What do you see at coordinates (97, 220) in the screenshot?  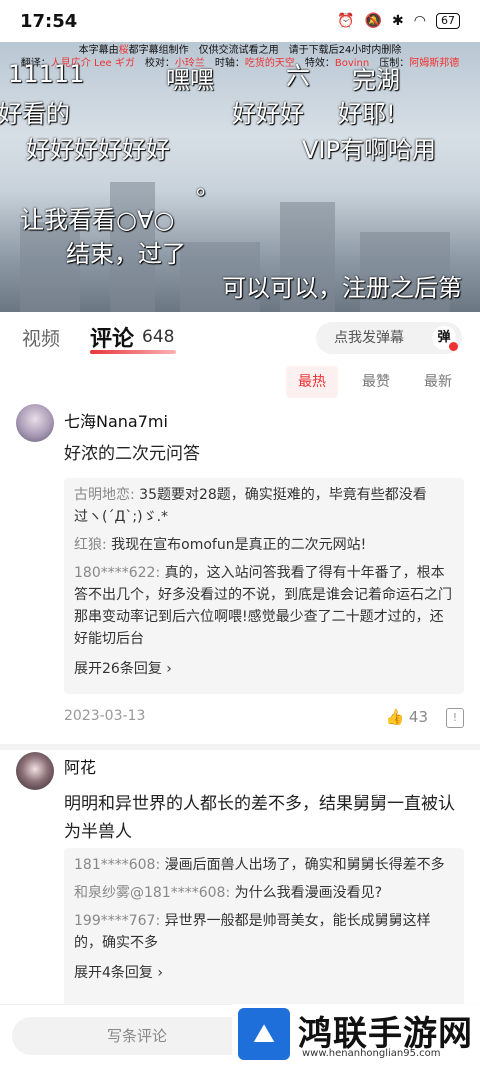 I see `danmaku-text: 让我看看○∀○` at bounding box center [97, 220].